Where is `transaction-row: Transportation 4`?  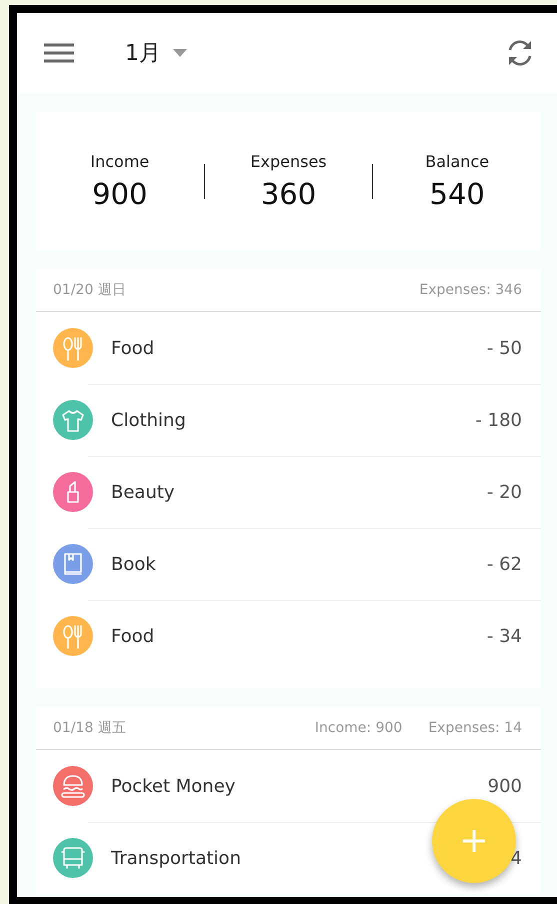
transaction-row: Transportation 4 is located at coordinates (288, 858).